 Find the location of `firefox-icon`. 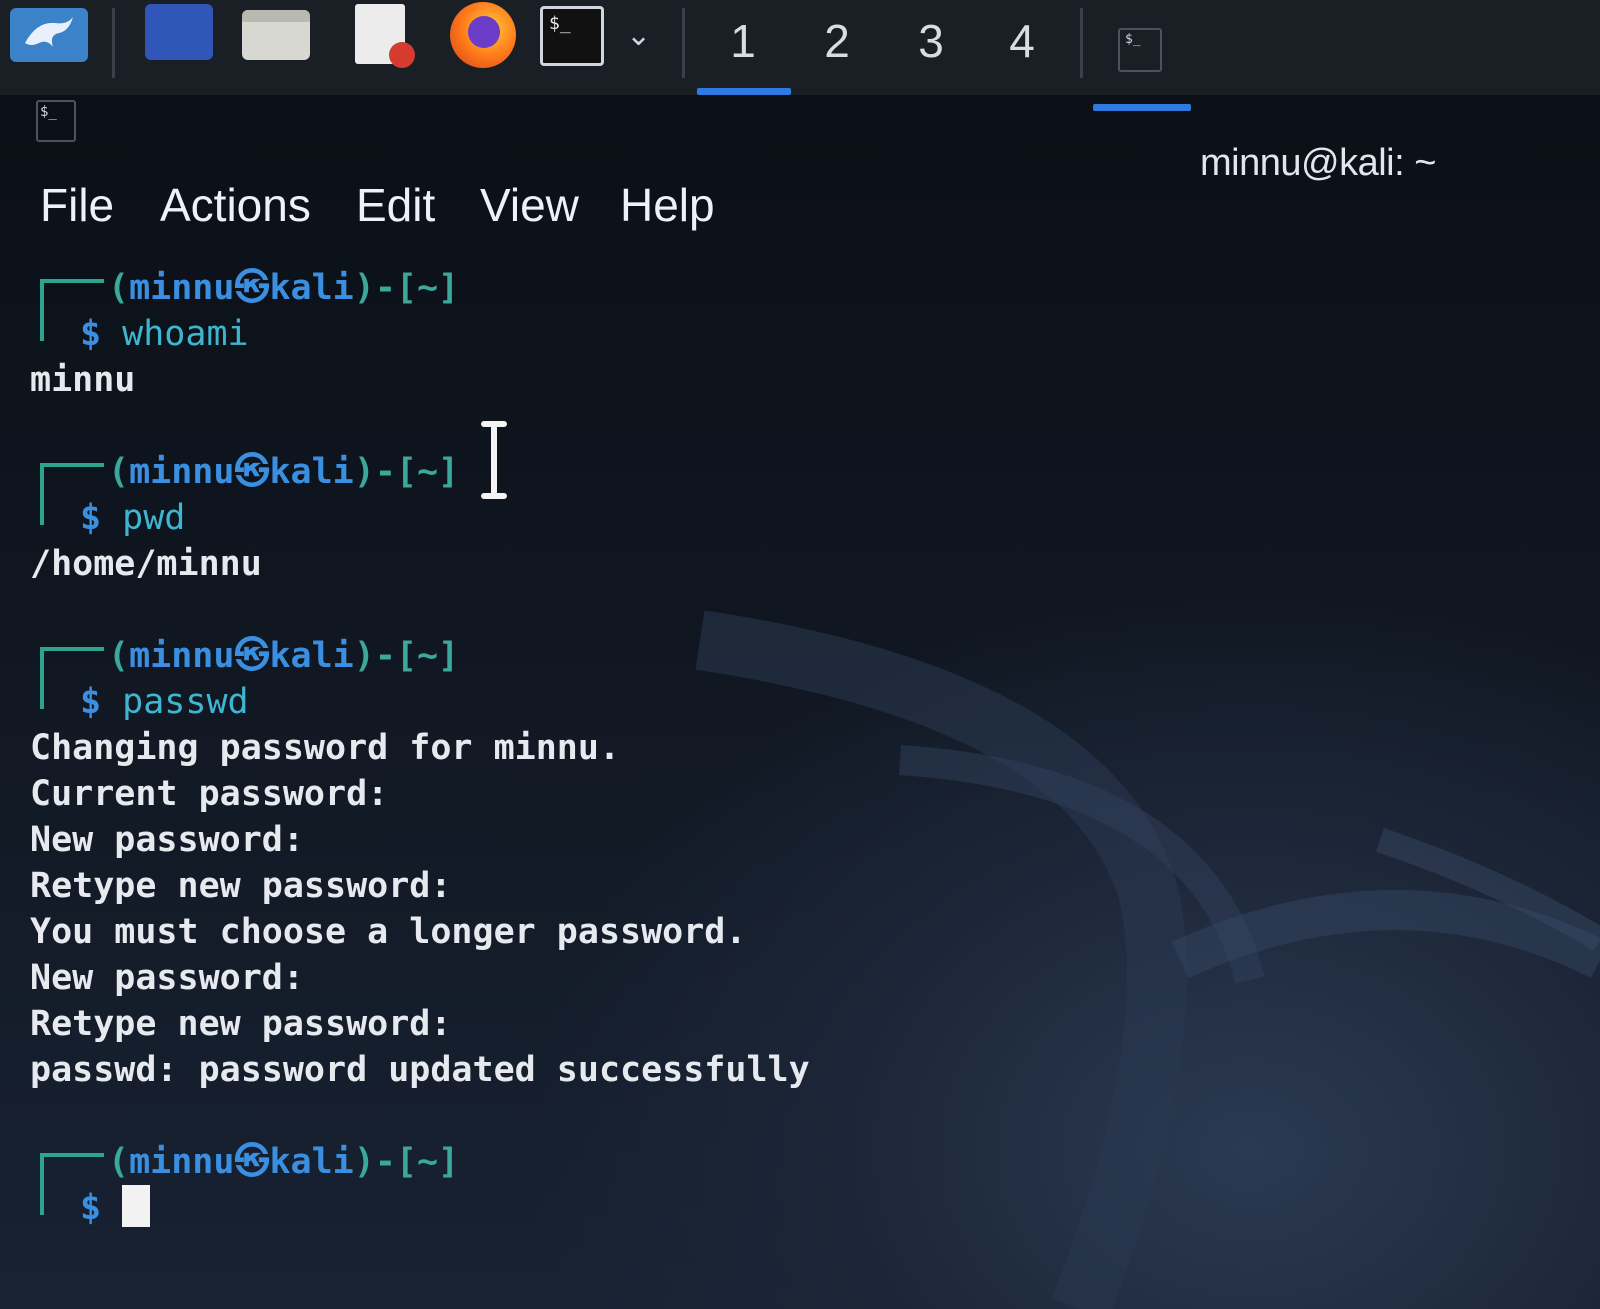

firefox-icon is located at coordinates (483, 35).